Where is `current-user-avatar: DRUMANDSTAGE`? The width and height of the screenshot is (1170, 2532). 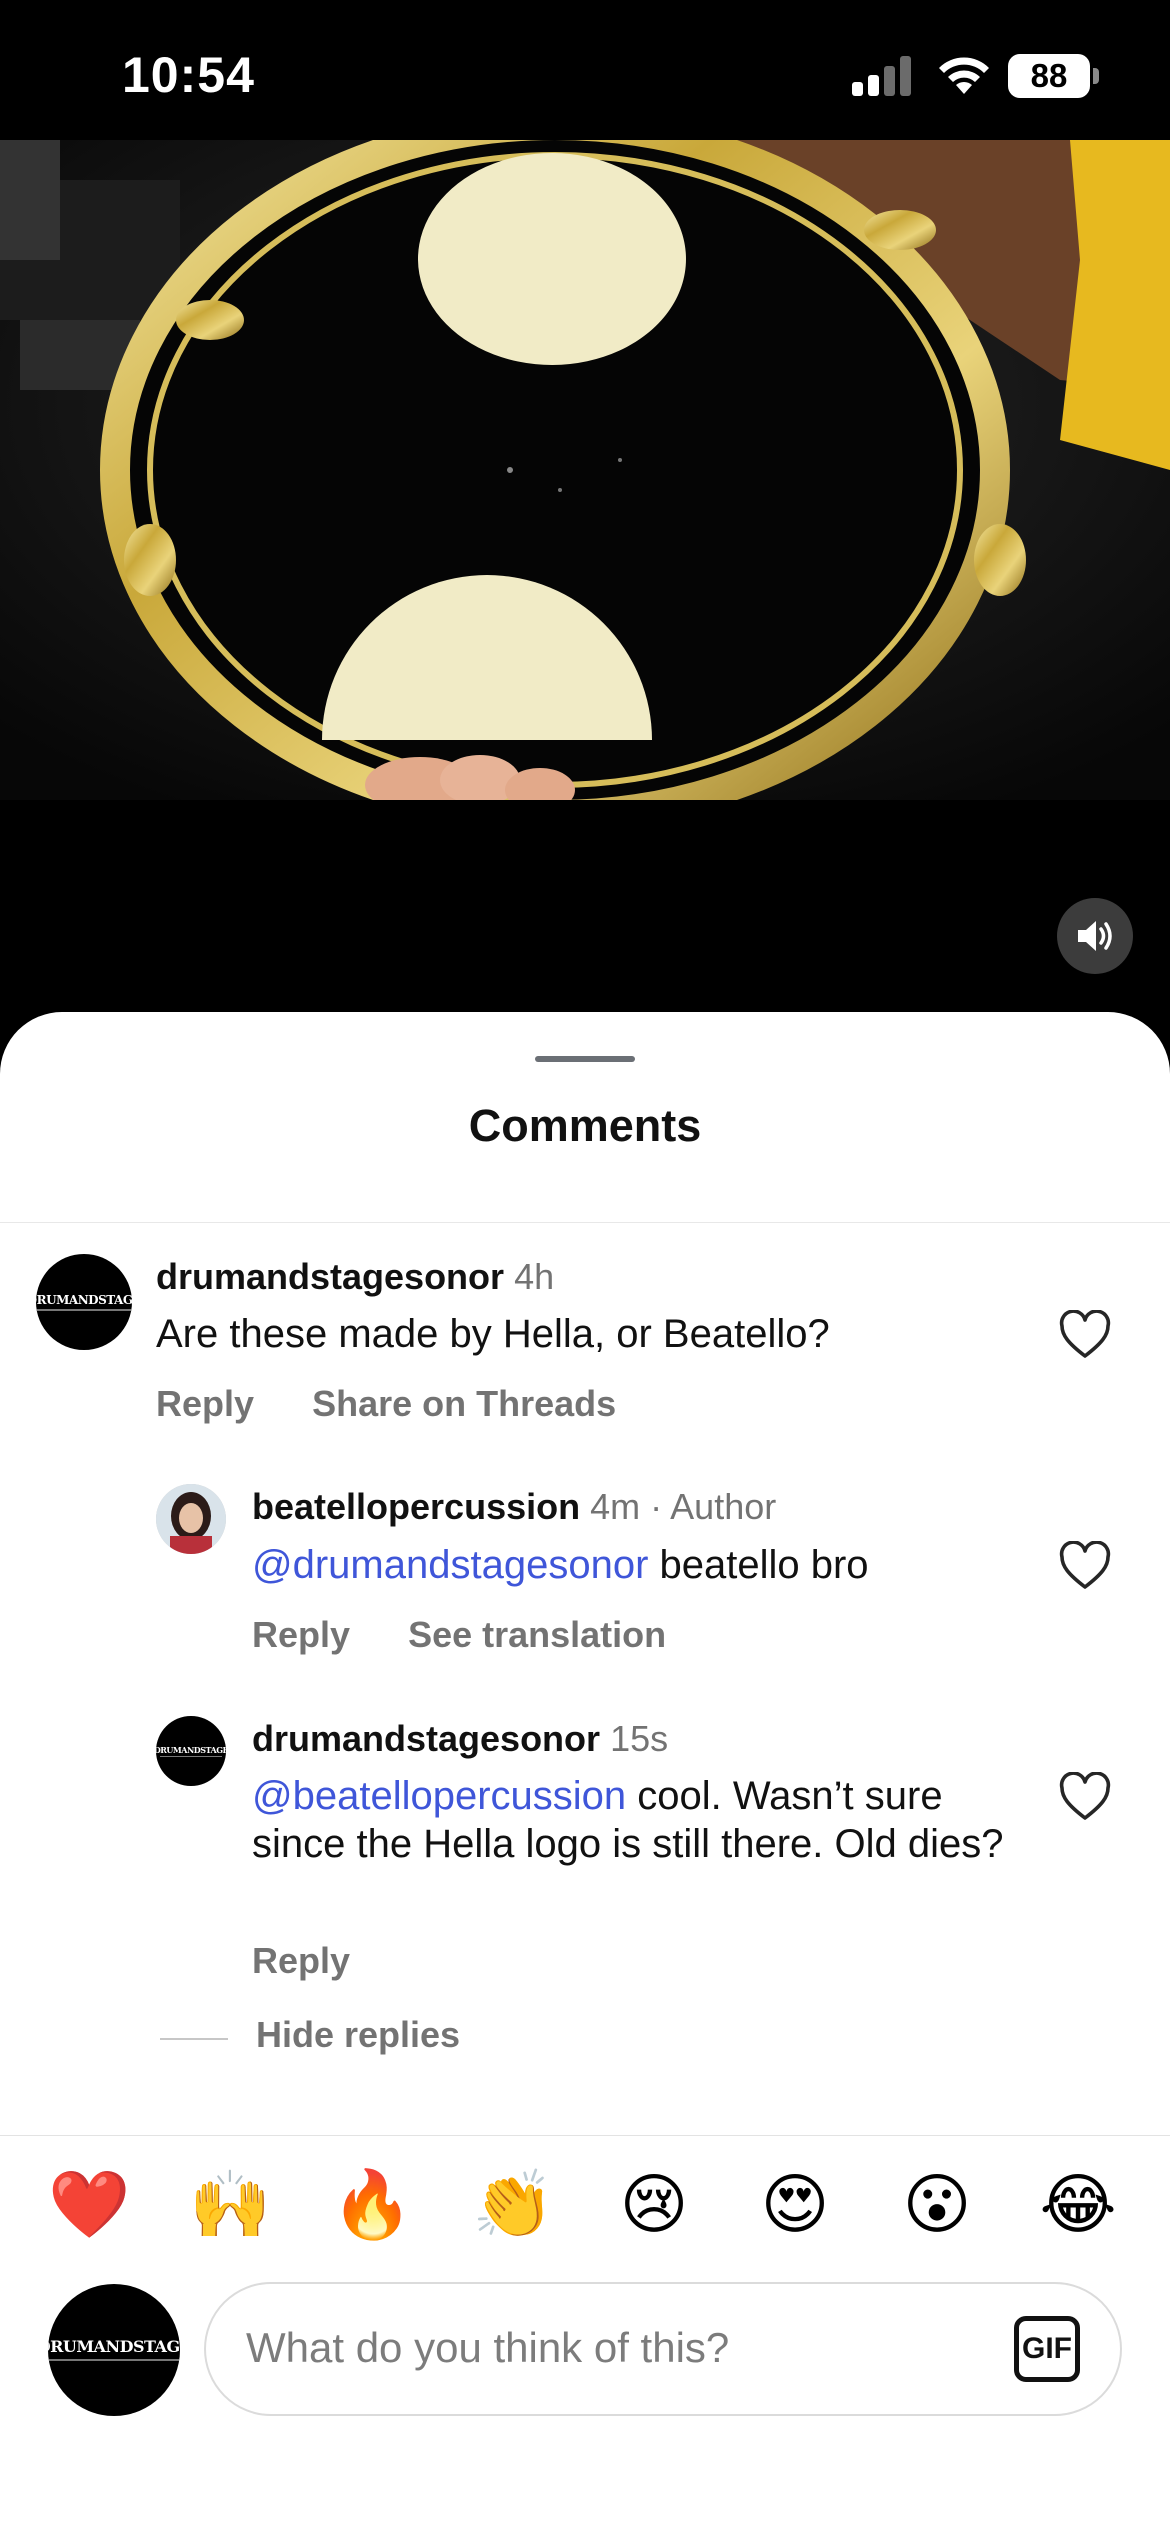
current-user-avatar: DRUMANDSTAGE is located at coordinates (114, 2350).